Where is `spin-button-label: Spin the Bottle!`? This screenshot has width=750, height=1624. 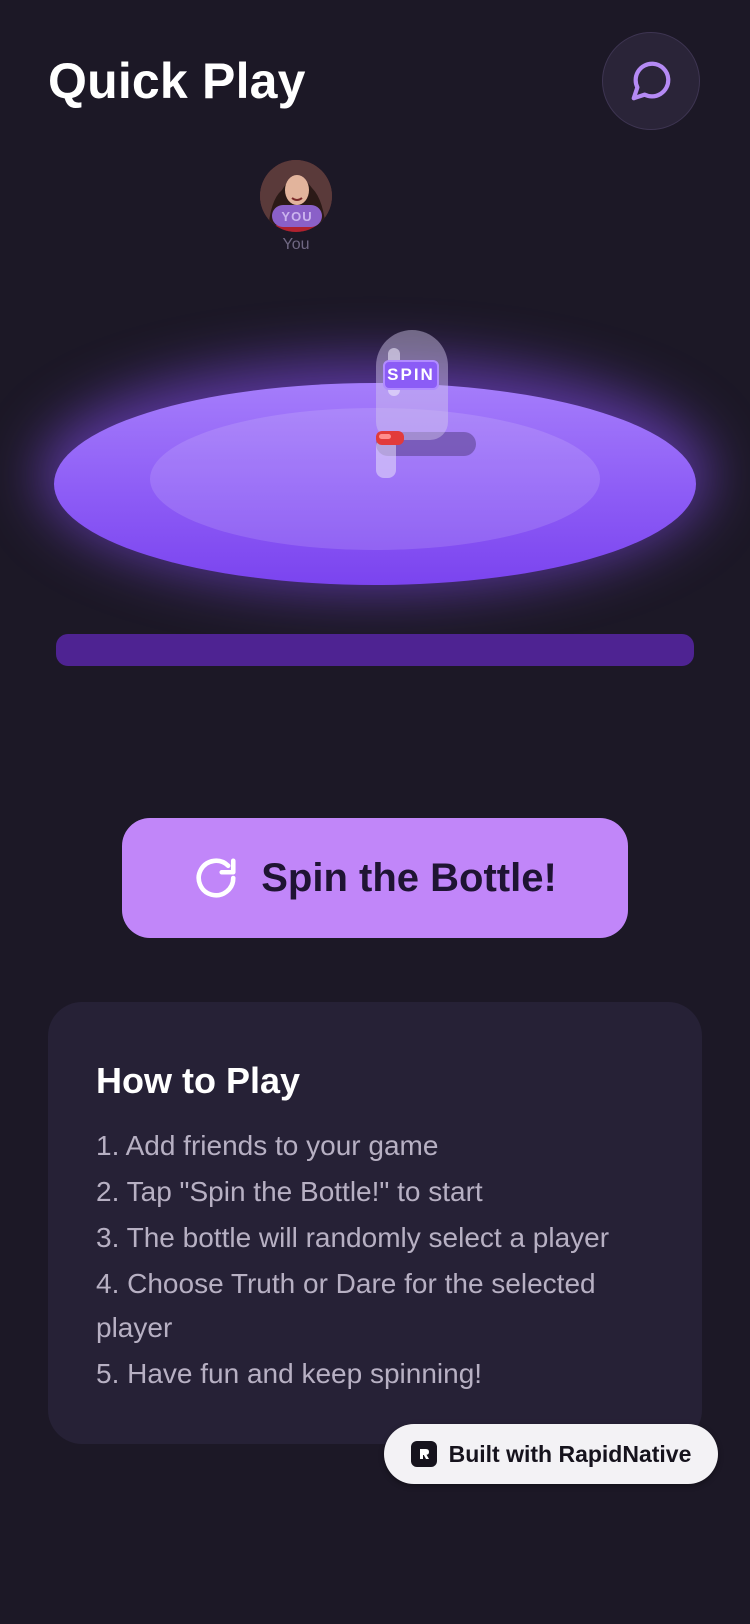 spin-button-label: Spin the Bottle! is located at coordinates (409, 877).